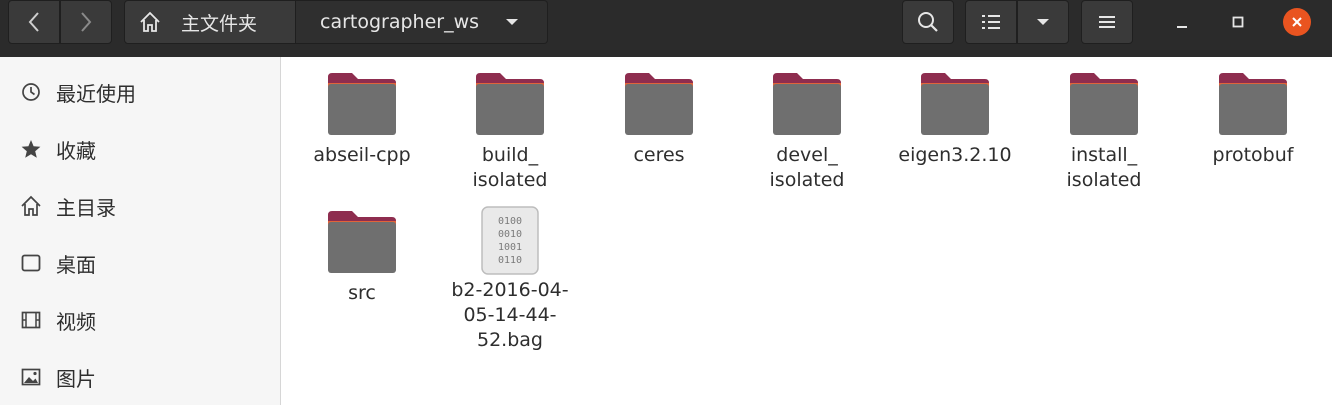 This screenshot has height=405, width=1332. I want to click on chevron-left-icon, so click(33, 22).